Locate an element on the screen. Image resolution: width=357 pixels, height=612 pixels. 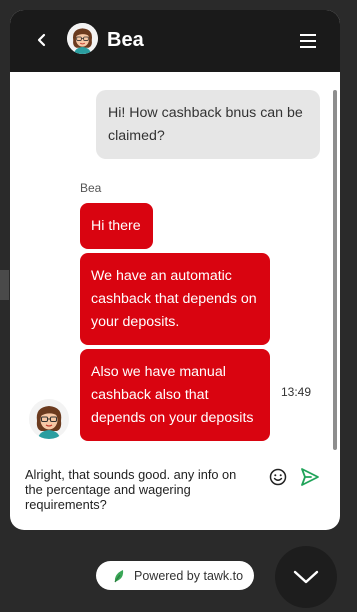
menu-button is located at coordinates (308, 41).